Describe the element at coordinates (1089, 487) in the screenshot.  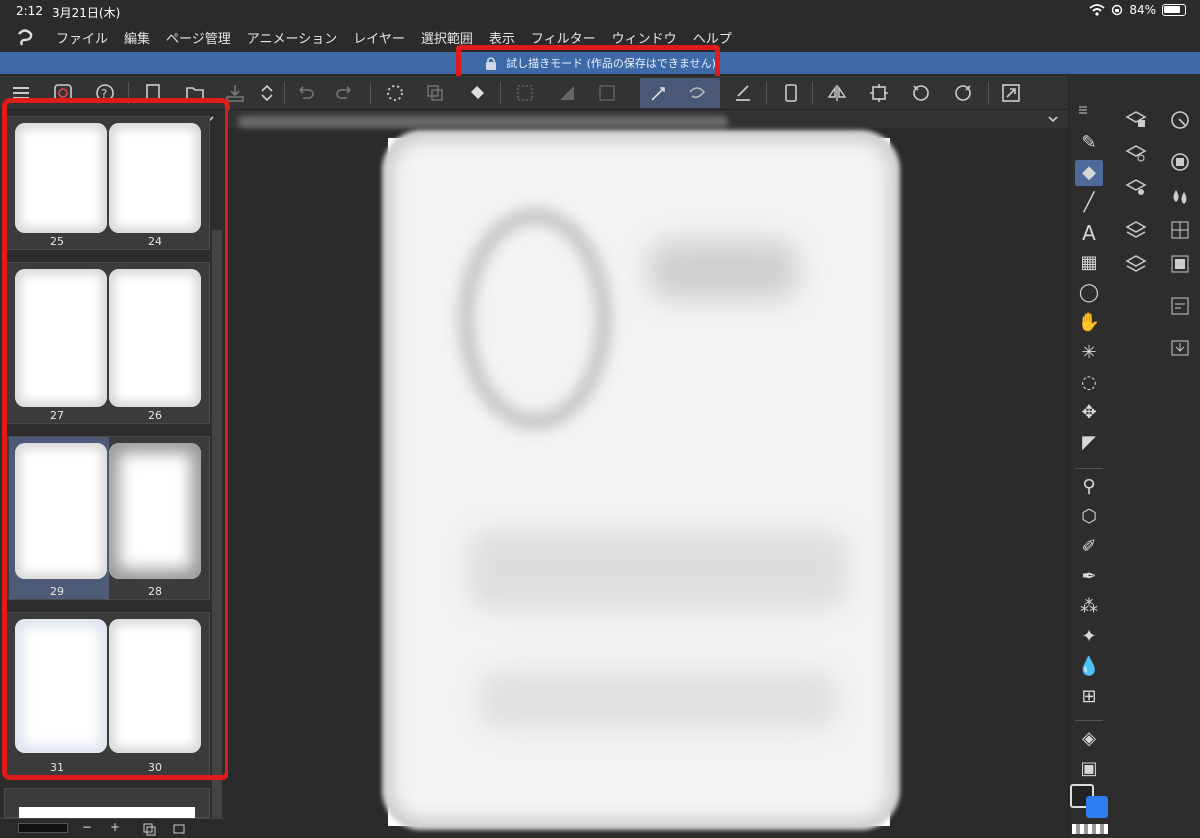
I see `zoom-tool: ⚲` at that location.